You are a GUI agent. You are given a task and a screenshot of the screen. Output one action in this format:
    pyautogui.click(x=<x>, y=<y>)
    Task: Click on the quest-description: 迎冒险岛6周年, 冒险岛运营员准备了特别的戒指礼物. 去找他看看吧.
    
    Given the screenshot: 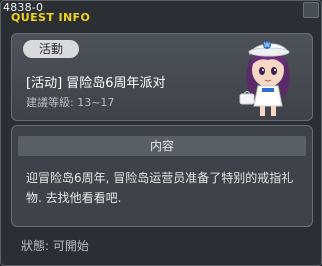 What is the action you would take?
    pyautogui.click(x=160, y=188)
    